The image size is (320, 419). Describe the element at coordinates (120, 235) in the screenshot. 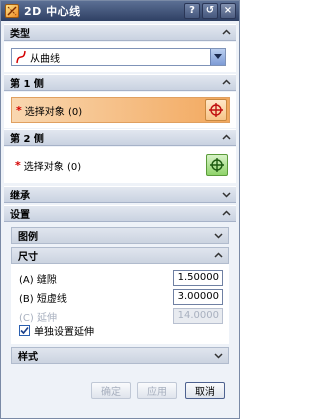

I see `subsection-header-legend: 图例` at that location.